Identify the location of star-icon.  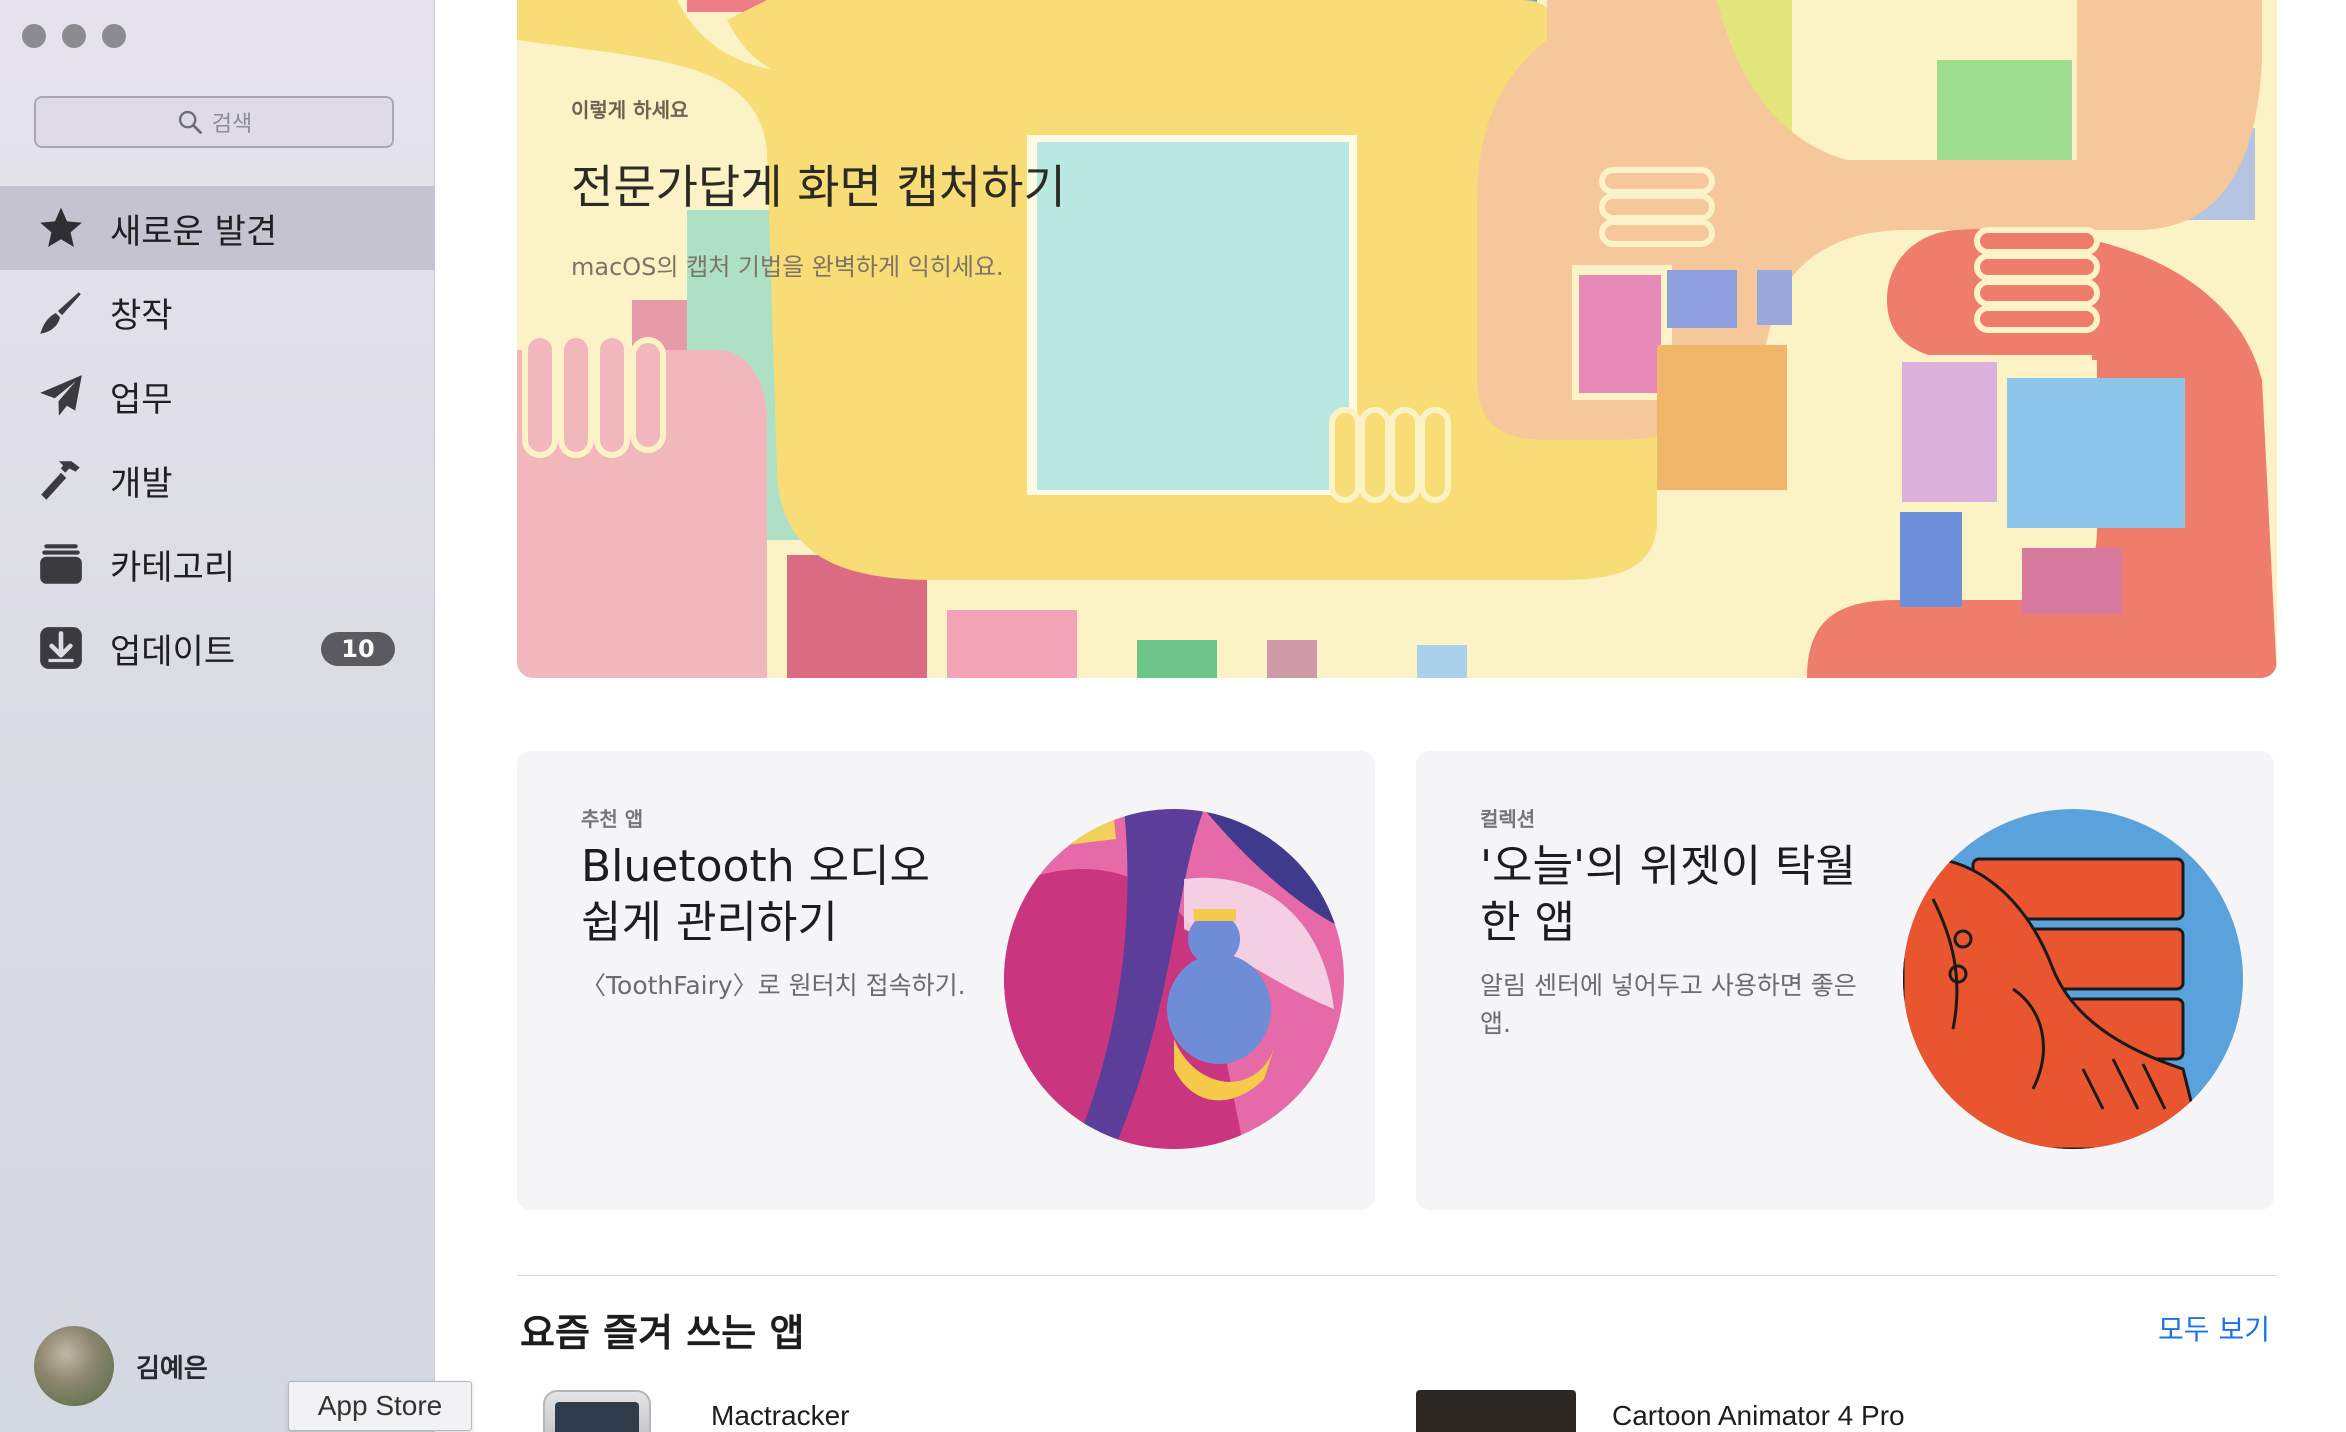
(61, 228).